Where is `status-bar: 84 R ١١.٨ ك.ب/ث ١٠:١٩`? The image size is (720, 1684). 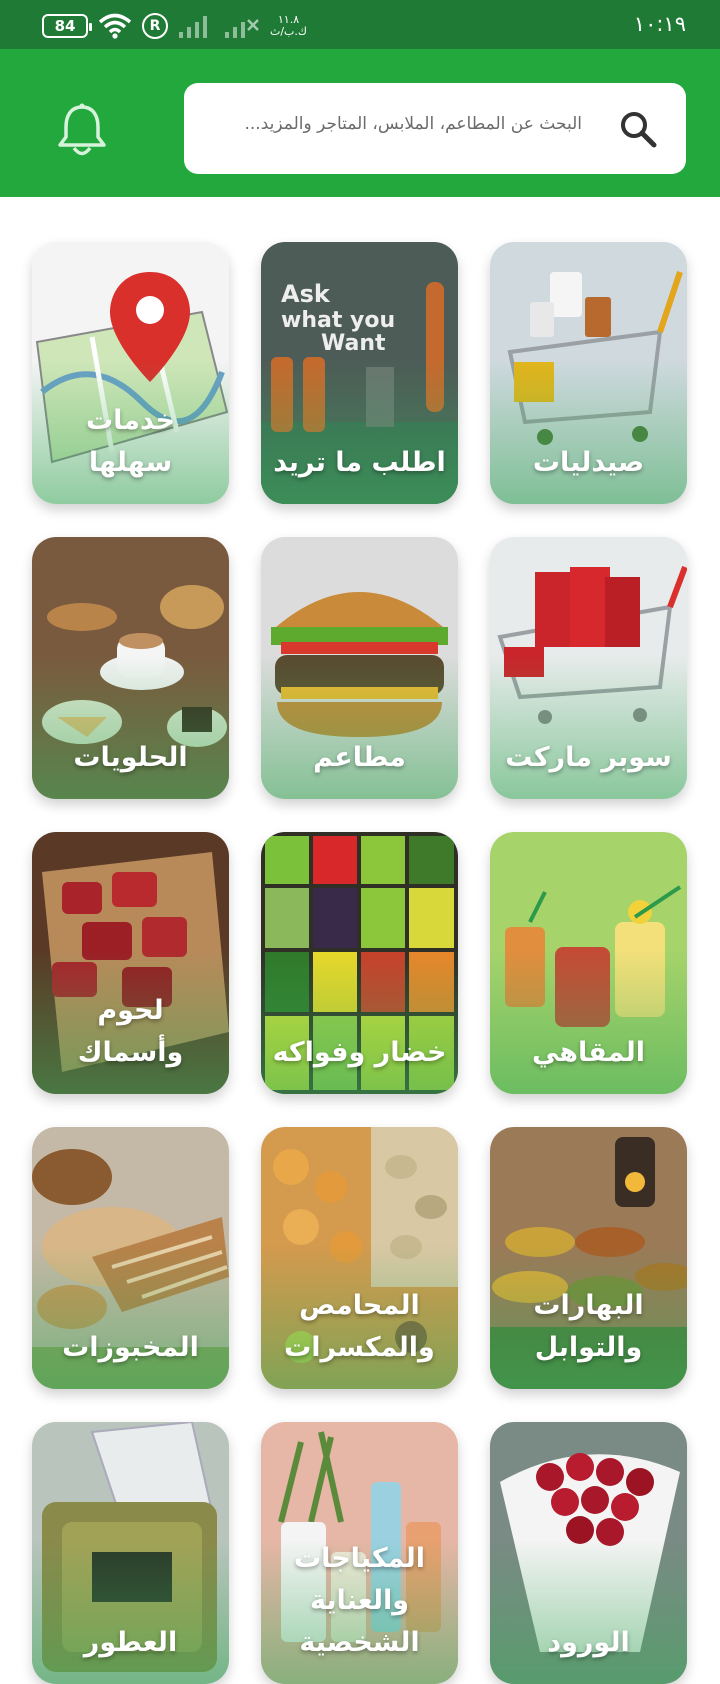
status-bar: 84 R ١١.٨ ك.ب/ث ١٠:١٩ is located at coordinates (360, 24).